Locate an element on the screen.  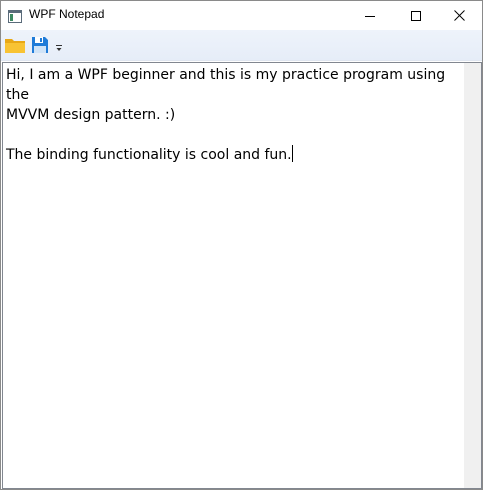
minimize-icon is located at coordinates (370, 16).